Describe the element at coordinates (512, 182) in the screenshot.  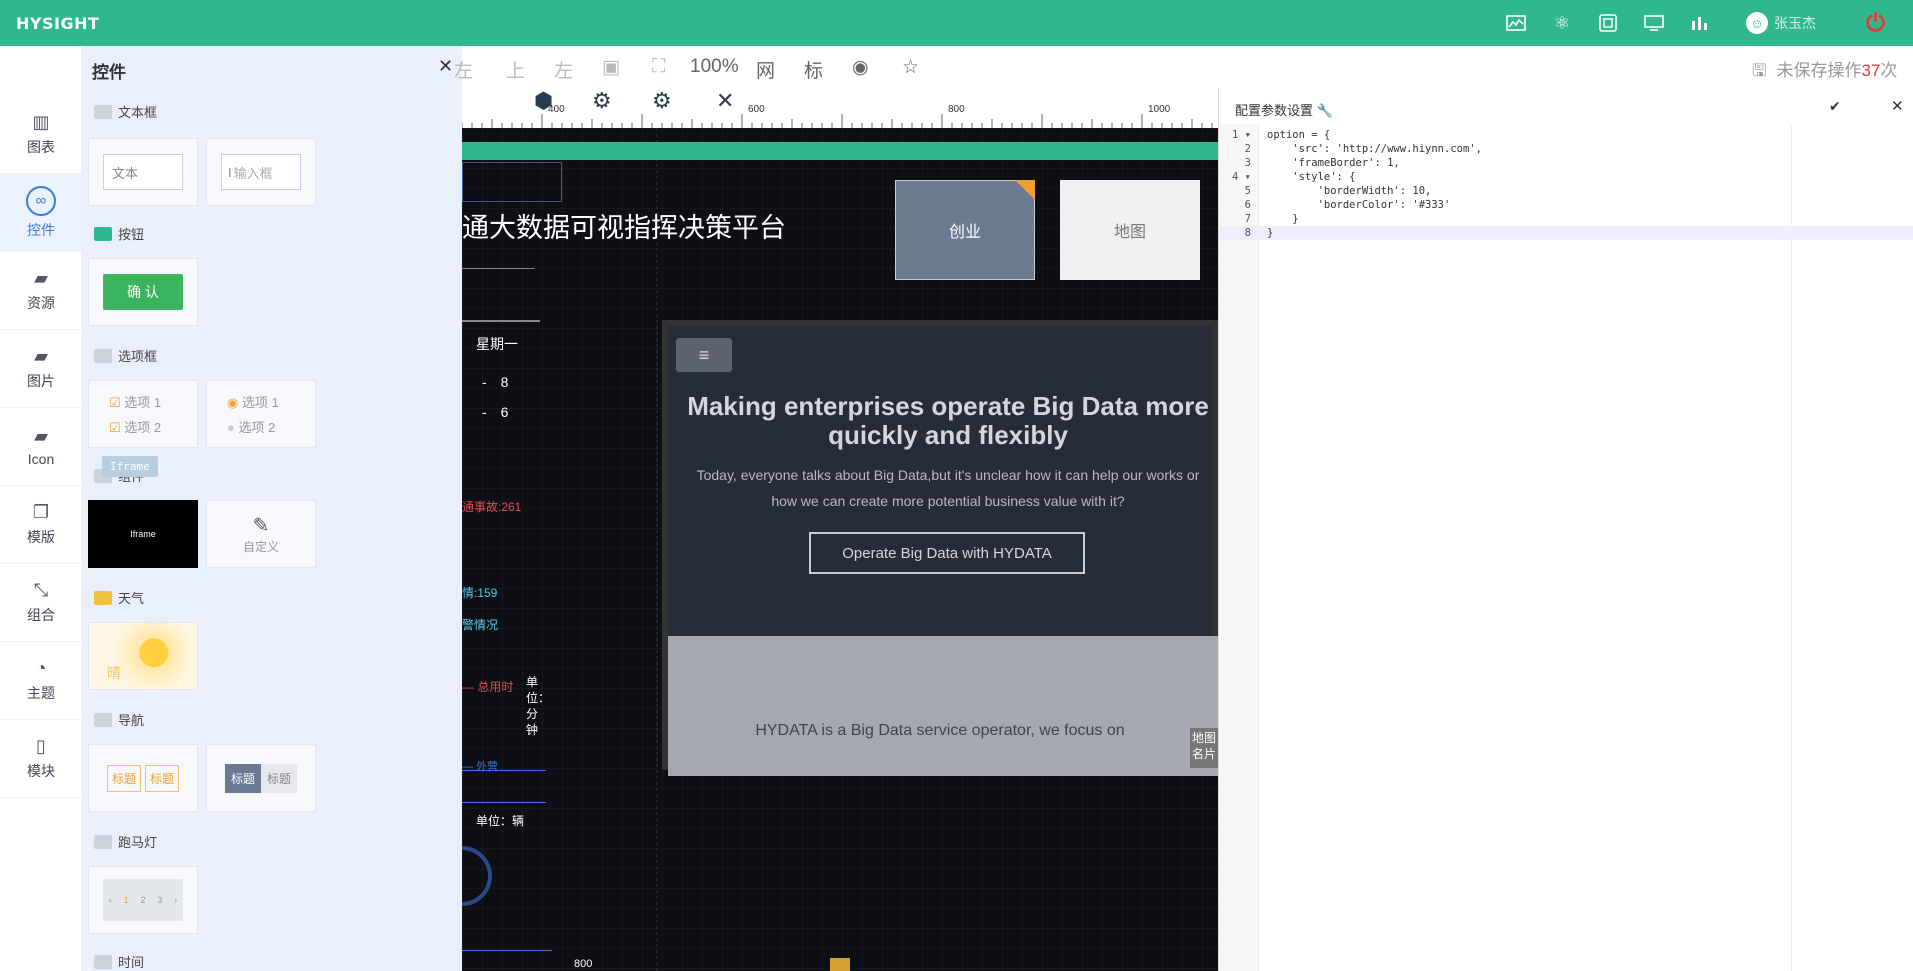
I see `selection-box` at that location.